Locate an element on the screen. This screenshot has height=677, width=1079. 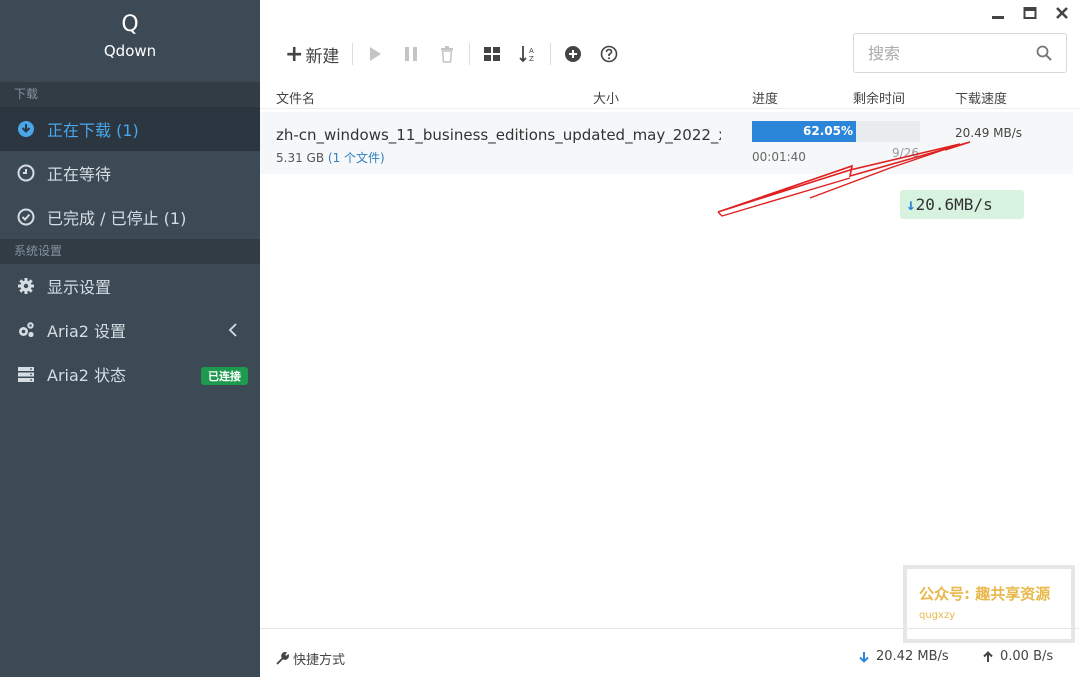
column-remaining: 剩余时间 is located at coordinates (879, 97).